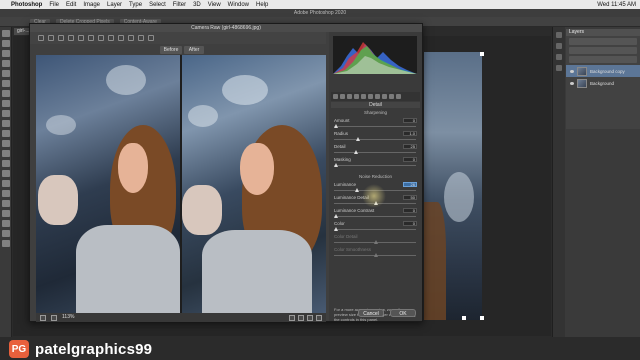 This screenshot has height=360, width=640. What do you see at coordinates (319, 317) in the screenshot?
I see `toggle-settings-icon` at bounding box center [319, 317].